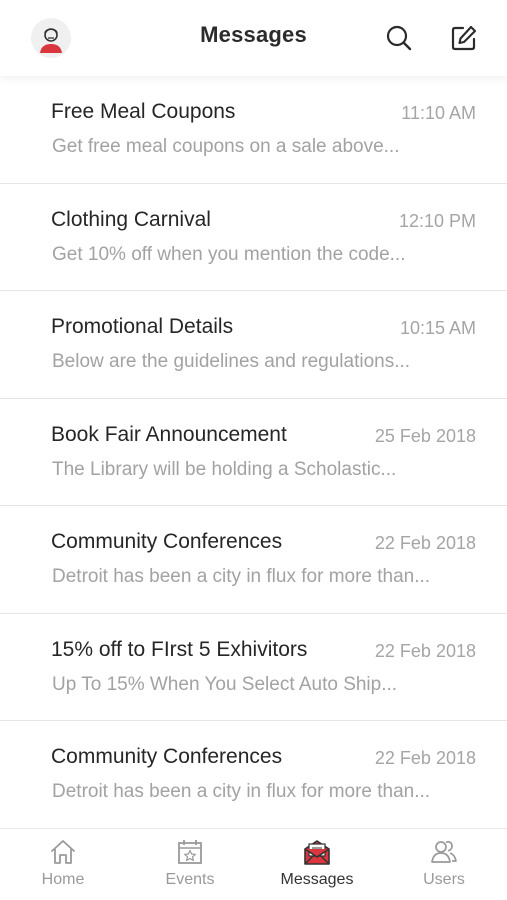  I want to click on envelope-icon, so click(317, 852).